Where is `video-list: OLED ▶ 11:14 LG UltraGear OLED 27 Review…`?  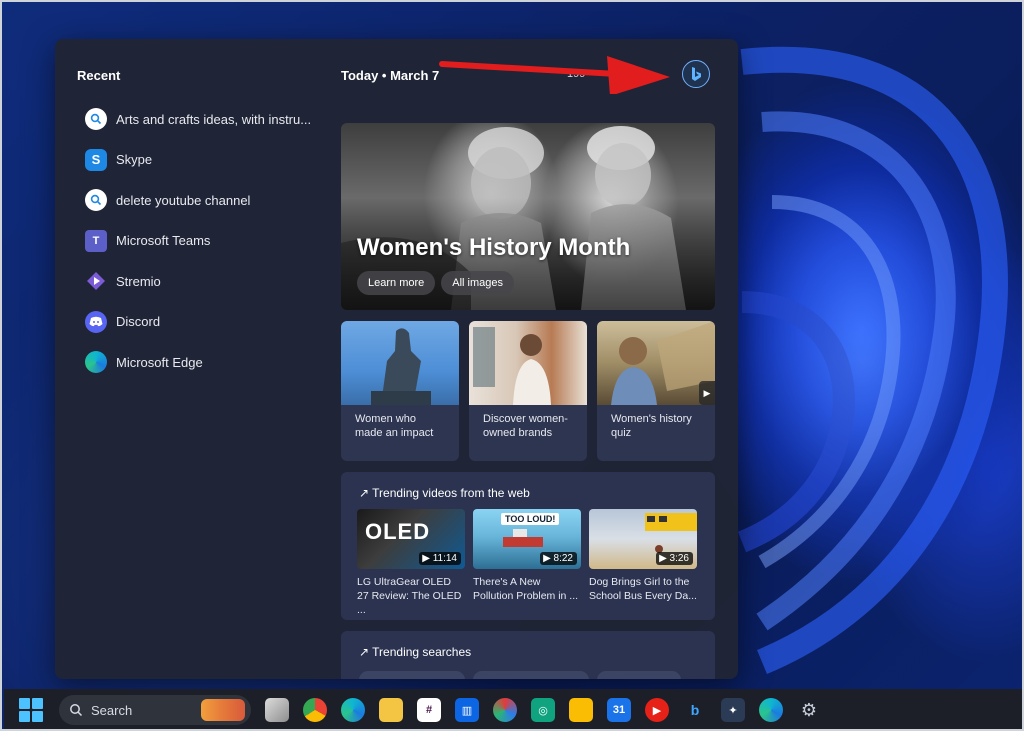 video-list: OLED ▶ 11:14 LG UltraGear OLED 27 Review… is located at coordinates (527, 563).